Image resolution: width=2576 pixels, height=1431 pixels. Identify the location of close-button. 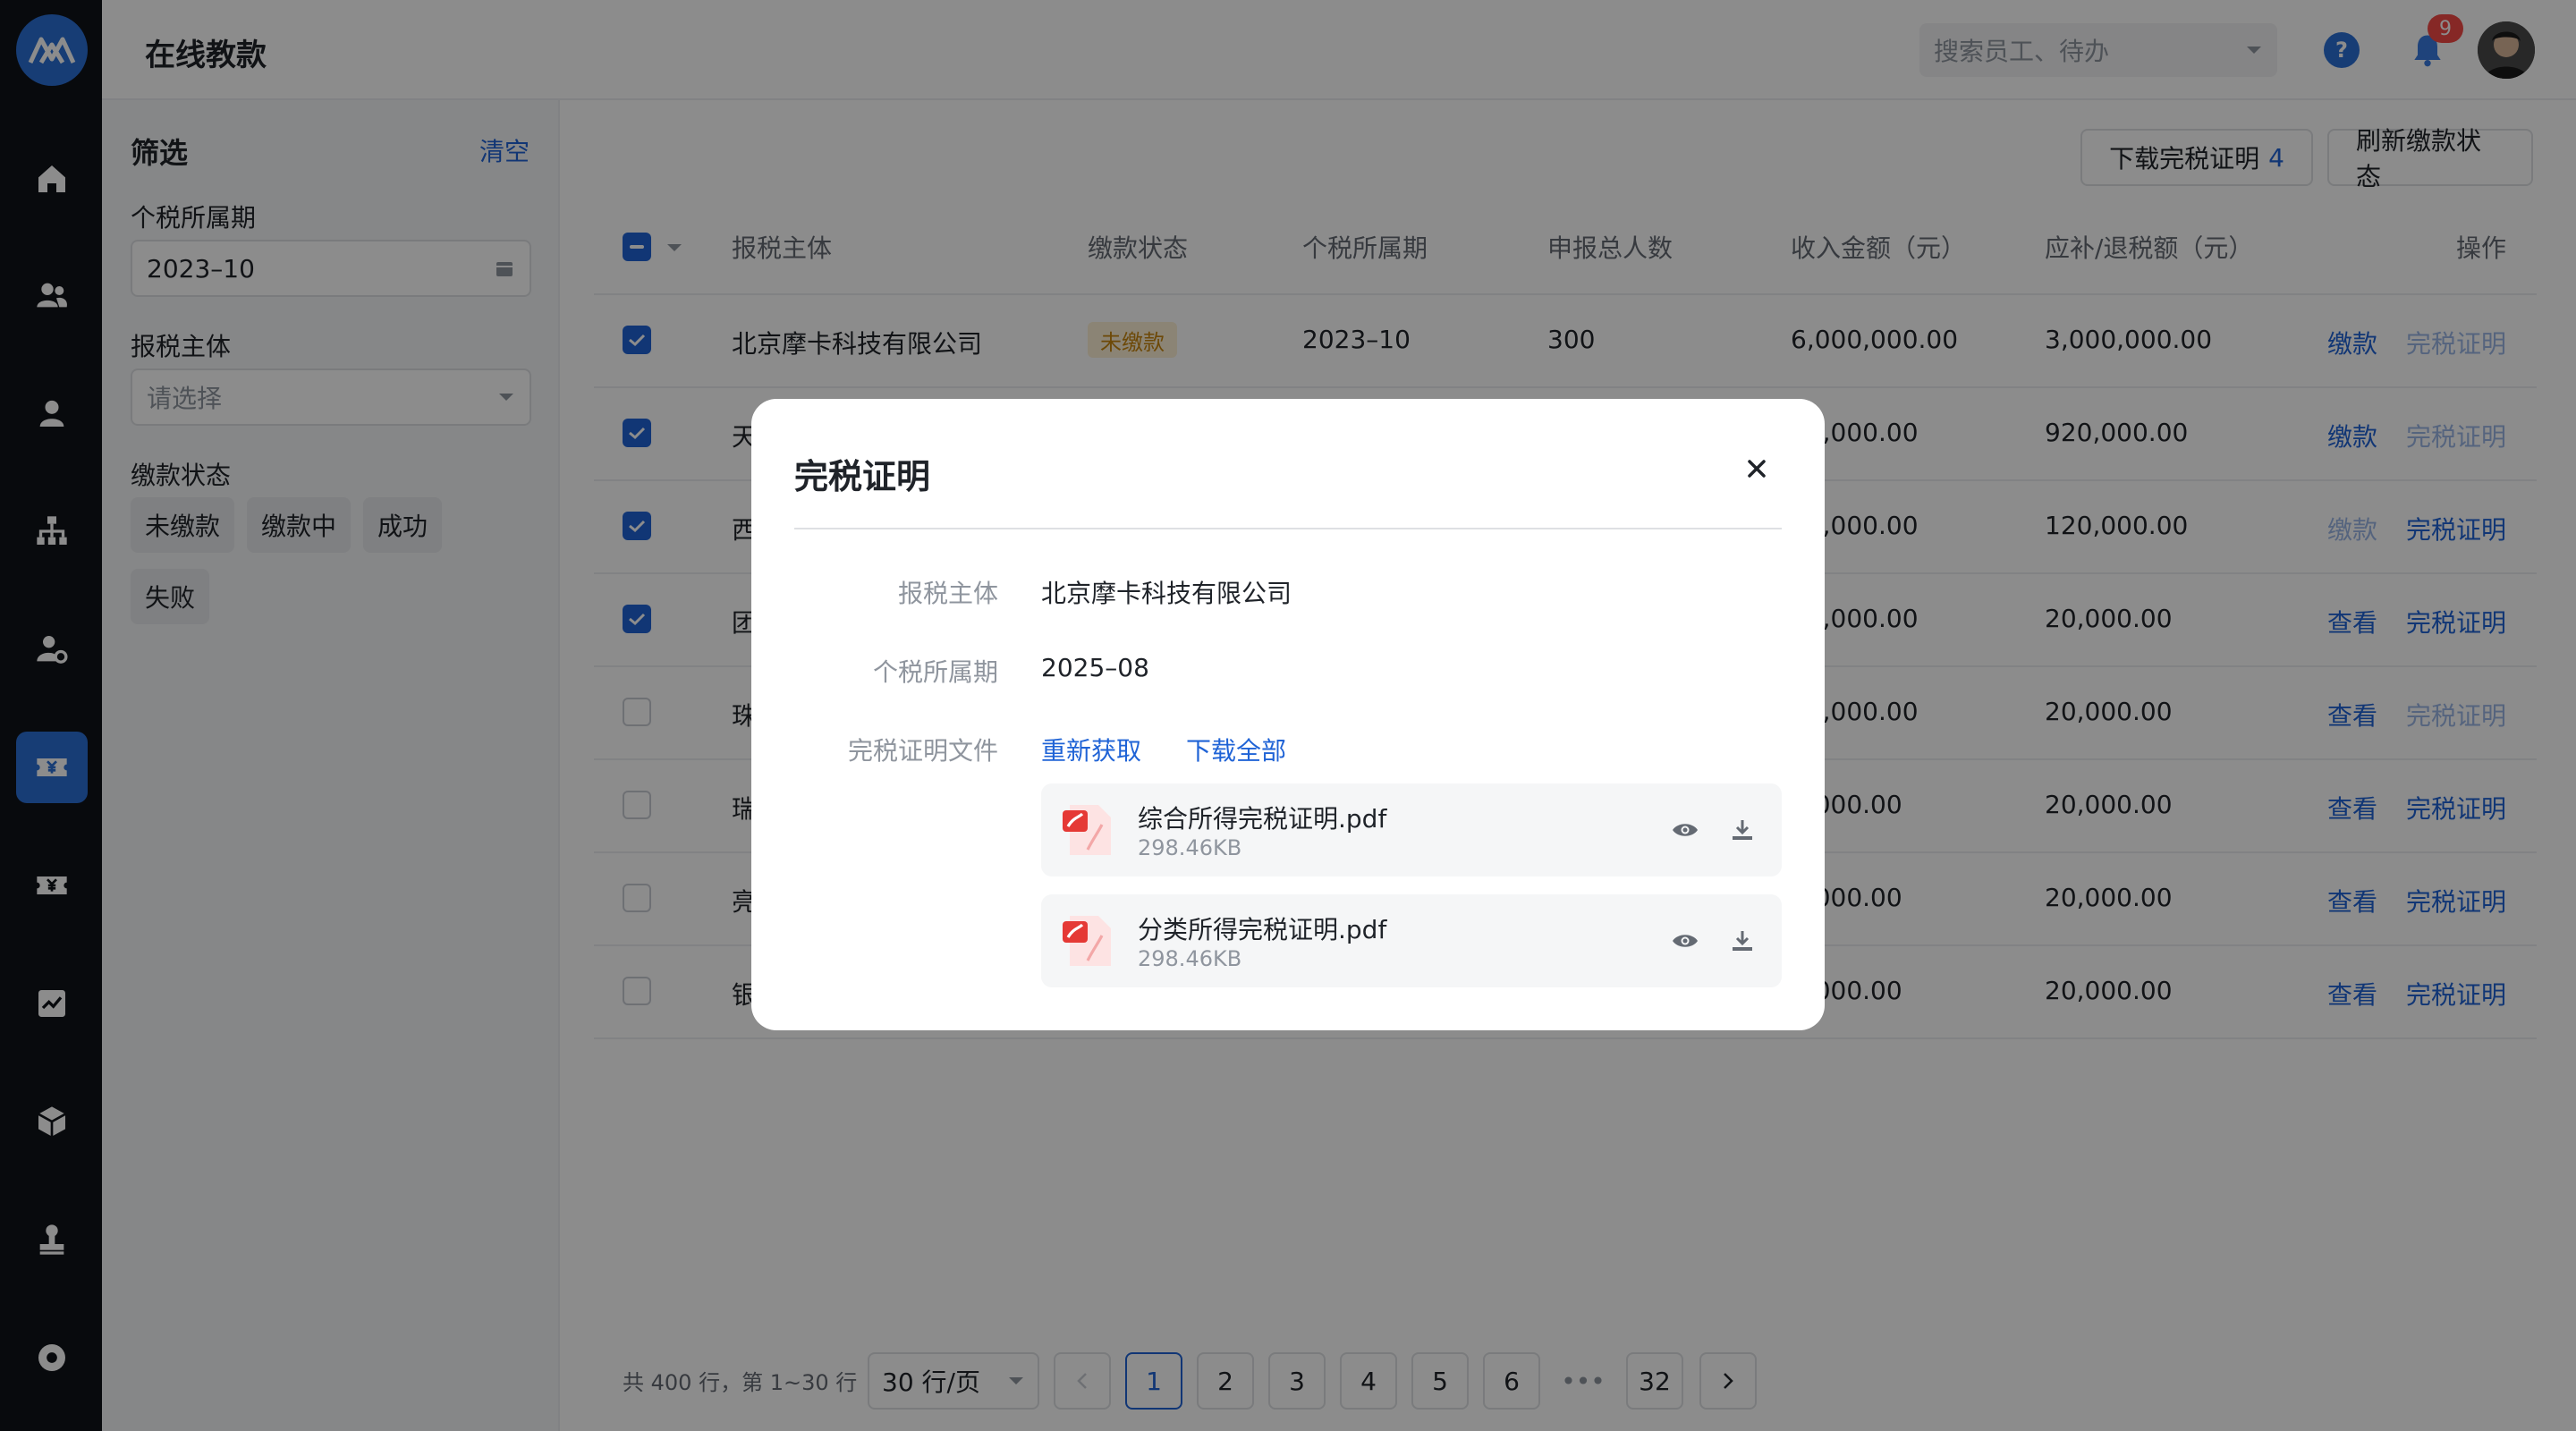
(1757, 469).